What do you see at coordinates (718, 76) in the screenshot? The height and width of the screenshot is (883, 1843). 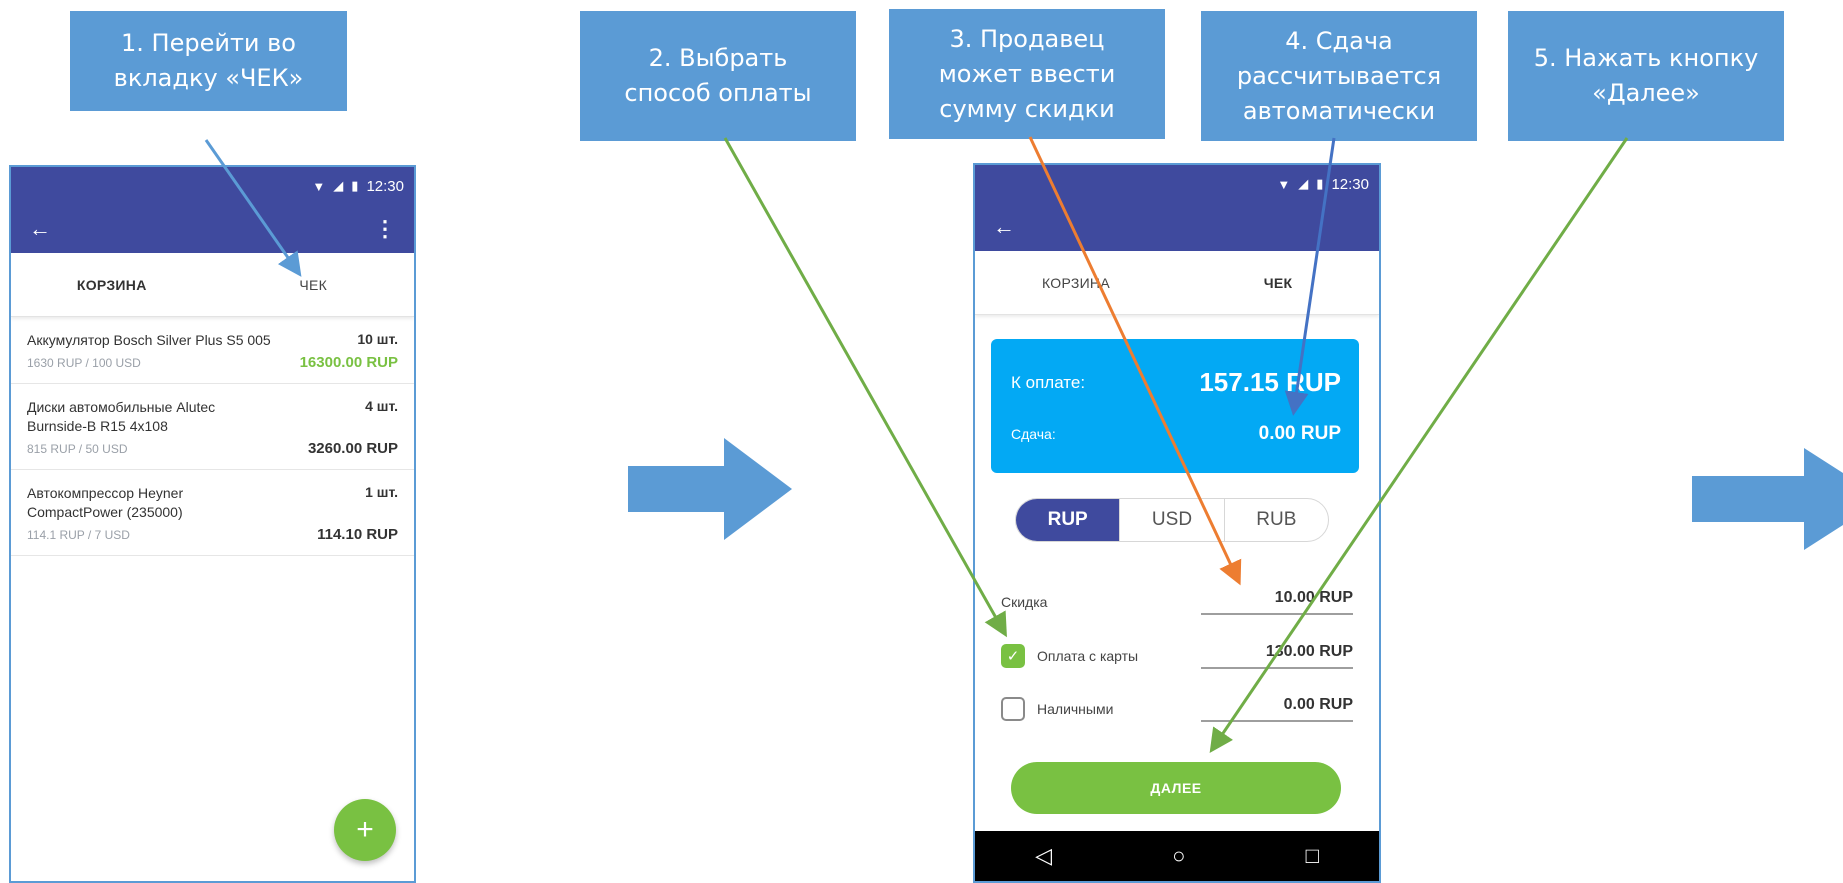 I see `callout-step-2: 2. Выбрать способ оплаты` at bounding box center [718, 76].